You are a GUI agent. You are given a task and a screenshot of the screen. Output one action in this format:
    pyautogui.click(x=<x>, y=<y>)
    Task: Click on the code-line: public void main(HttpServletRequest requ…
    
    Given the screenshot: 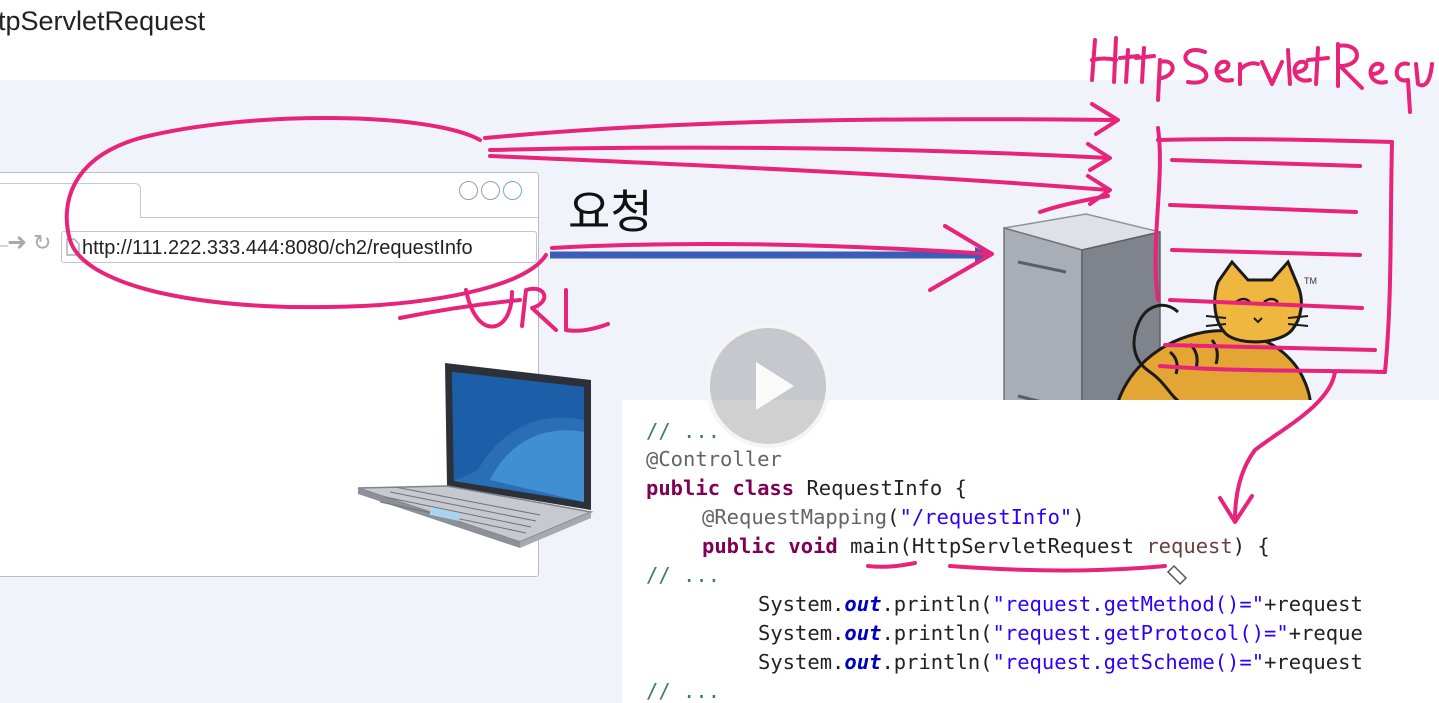 What is the action you would take?
    pyautogui.click(x=986, y=546)
    